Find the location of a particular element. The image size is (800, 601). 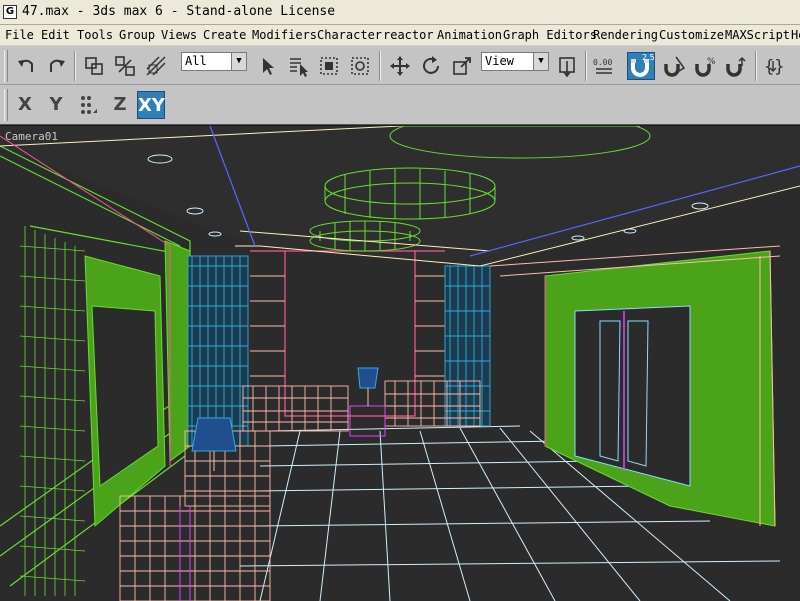

window-title: 47.max - 3ds max 6 - Stand-alone License is located at coordinates (179, 11).